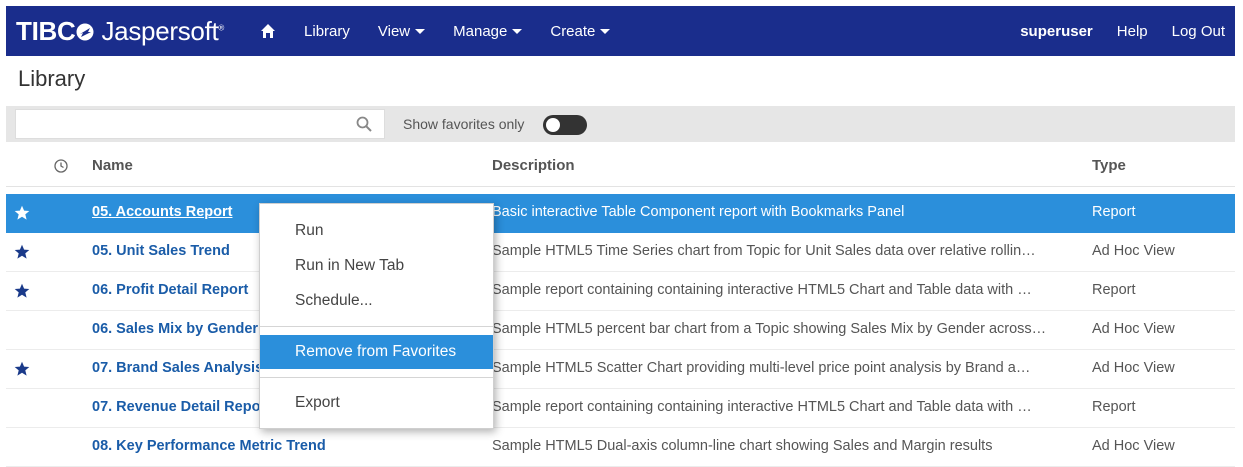 Image resolution: width=1243 pixels, height=467 pixels. Describe the element at coordinates (181, 407) in the screenshot. I see `resource-name-link: 07. Revenue Detail Report` at that location.